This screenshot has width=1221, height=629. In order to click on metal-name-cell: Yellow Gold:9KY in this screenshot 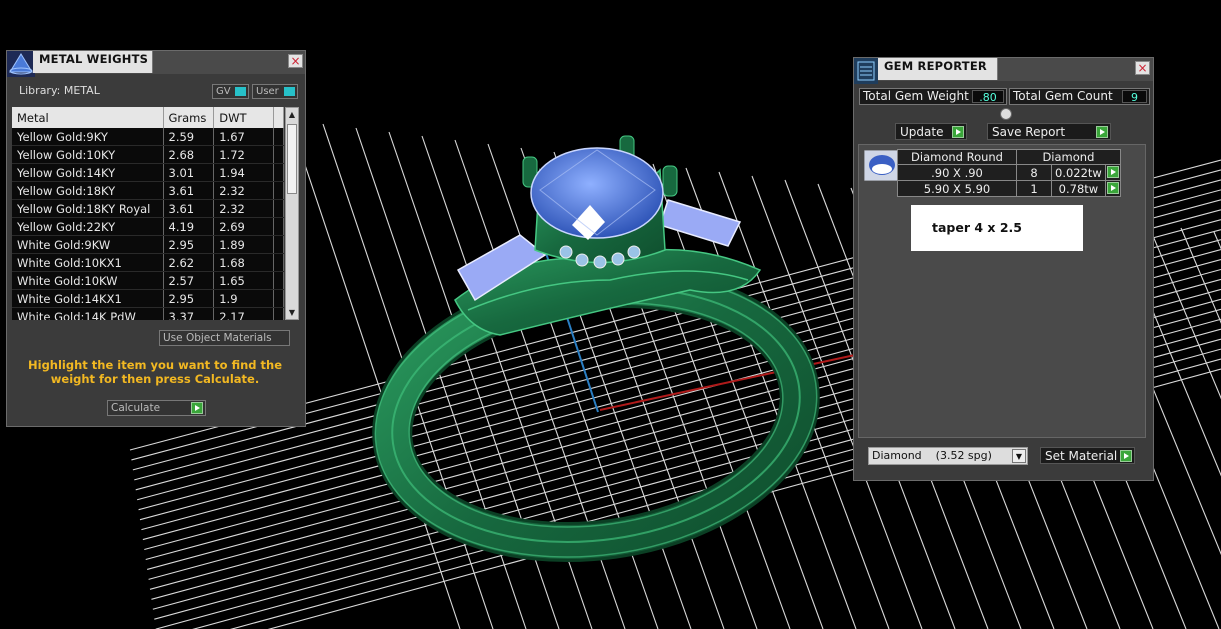, I will do `click(88, 137)`.